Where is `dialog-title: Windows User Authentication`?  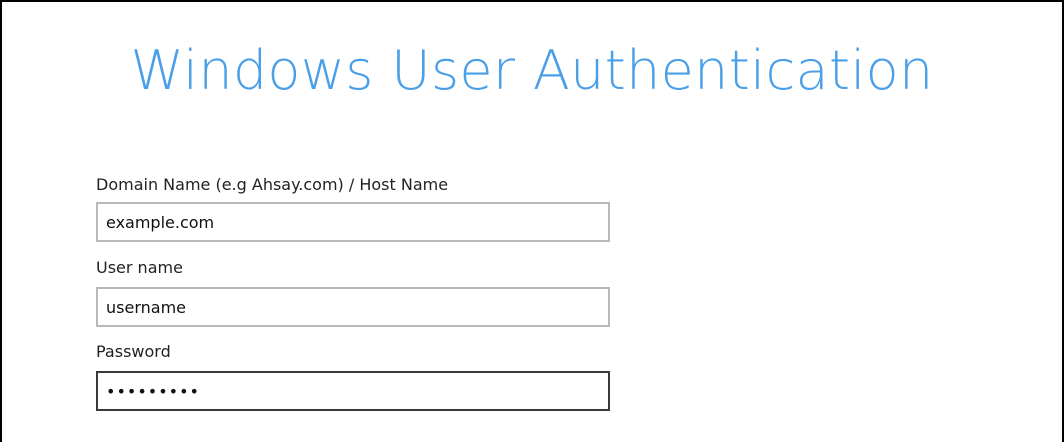 dialog-title: Windows User Authentication is located at coordinates (532, 70).